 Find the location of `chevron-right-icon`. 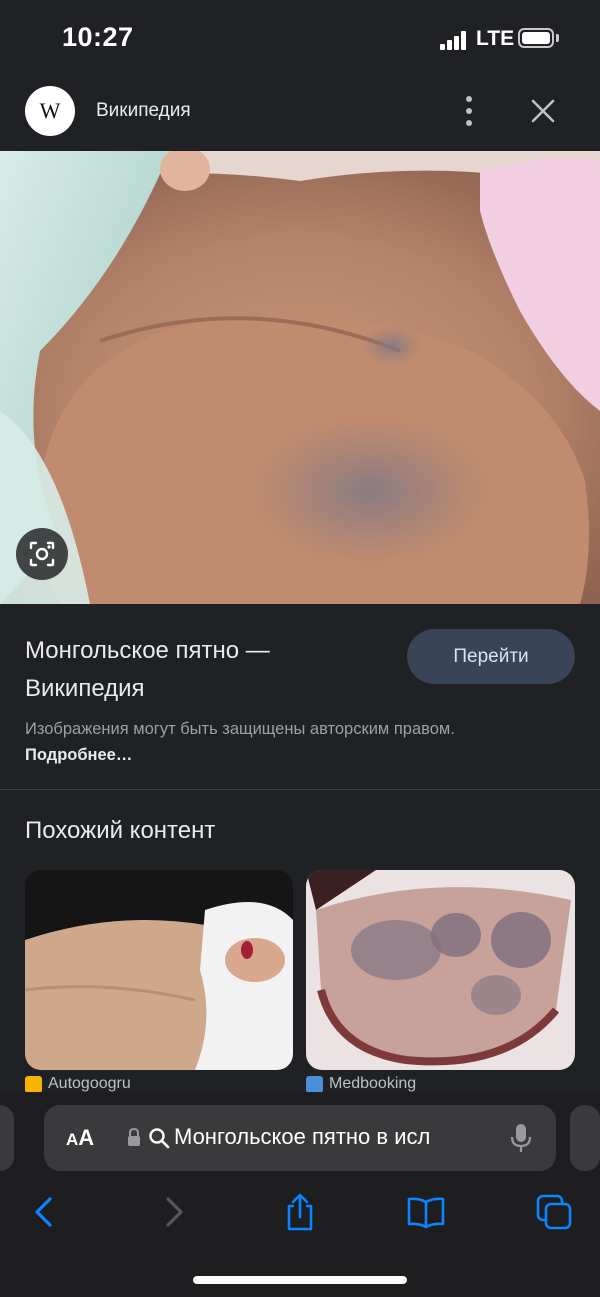

chevron-right-icon is located at coordinates (174, 1212).